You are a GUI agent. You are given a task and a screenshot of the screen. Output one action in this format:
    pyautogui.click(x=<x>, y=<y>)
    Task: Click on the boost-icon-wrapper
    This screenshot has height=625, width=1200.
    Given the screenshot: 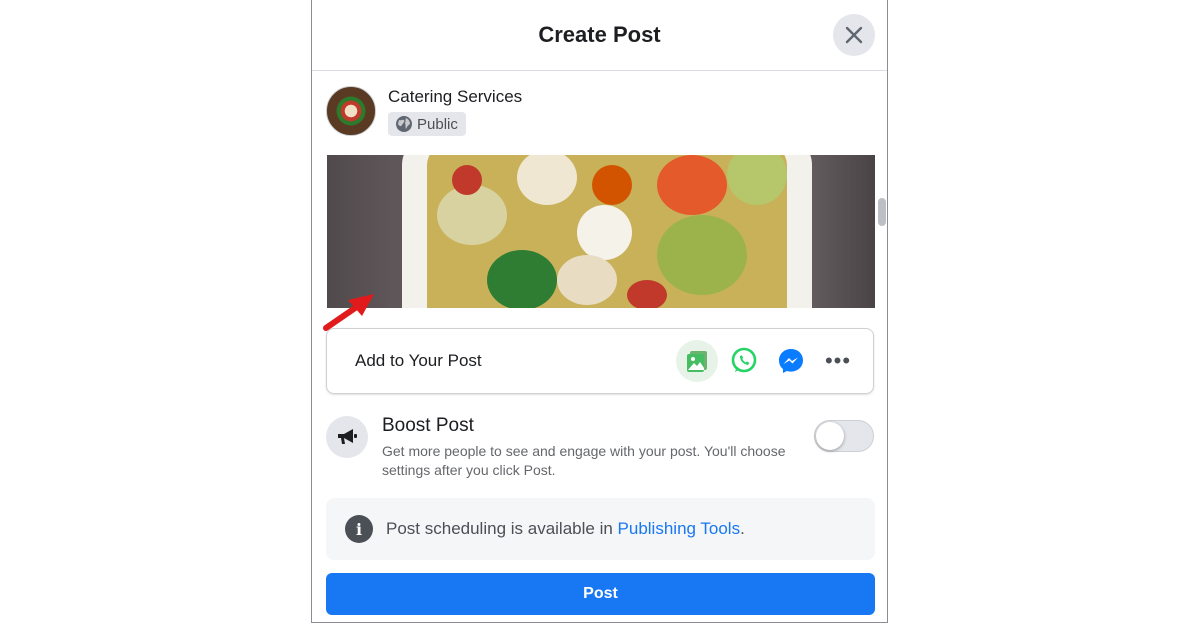 What is the action you would take?
    pyautogui.click(x=347, y=437)
    